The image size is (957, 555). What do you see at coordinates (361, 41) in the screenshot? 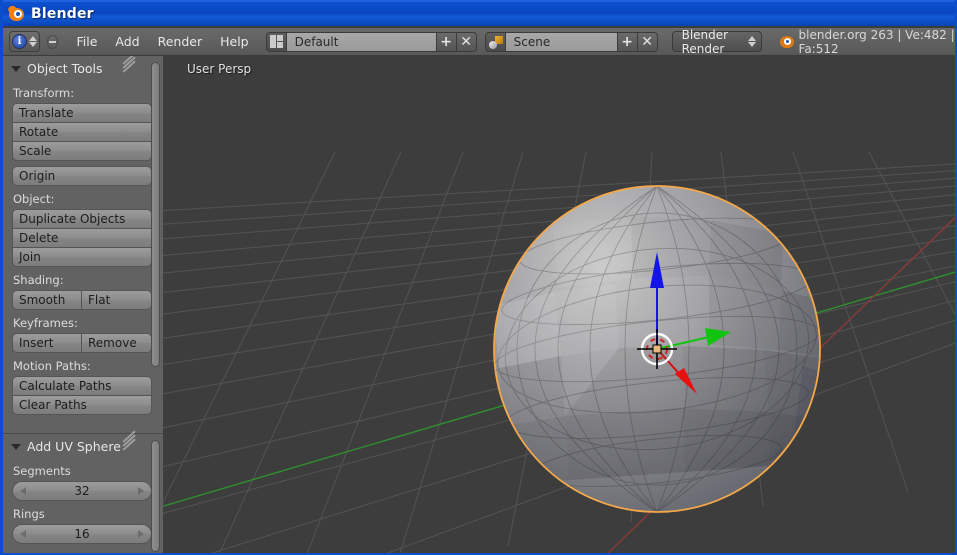
I see `screen-name-field: Default` at bounding box center [361, 41].